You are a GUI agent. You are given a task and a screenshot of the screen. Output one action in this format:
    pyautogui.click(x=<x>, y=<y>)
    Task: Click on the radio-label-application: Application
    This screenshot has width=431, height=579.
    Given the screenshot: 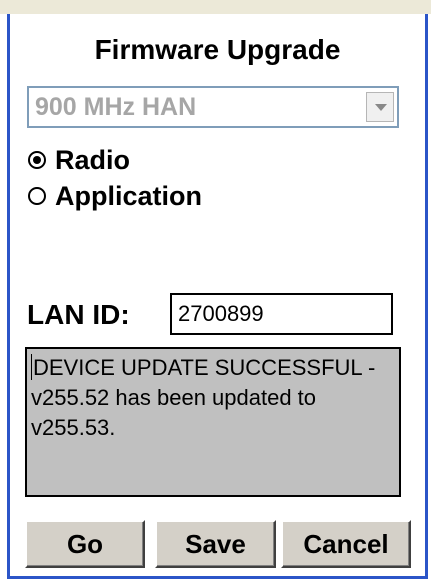 What is the action you would take?
    pyautogui.click(x=128, y=195)
    